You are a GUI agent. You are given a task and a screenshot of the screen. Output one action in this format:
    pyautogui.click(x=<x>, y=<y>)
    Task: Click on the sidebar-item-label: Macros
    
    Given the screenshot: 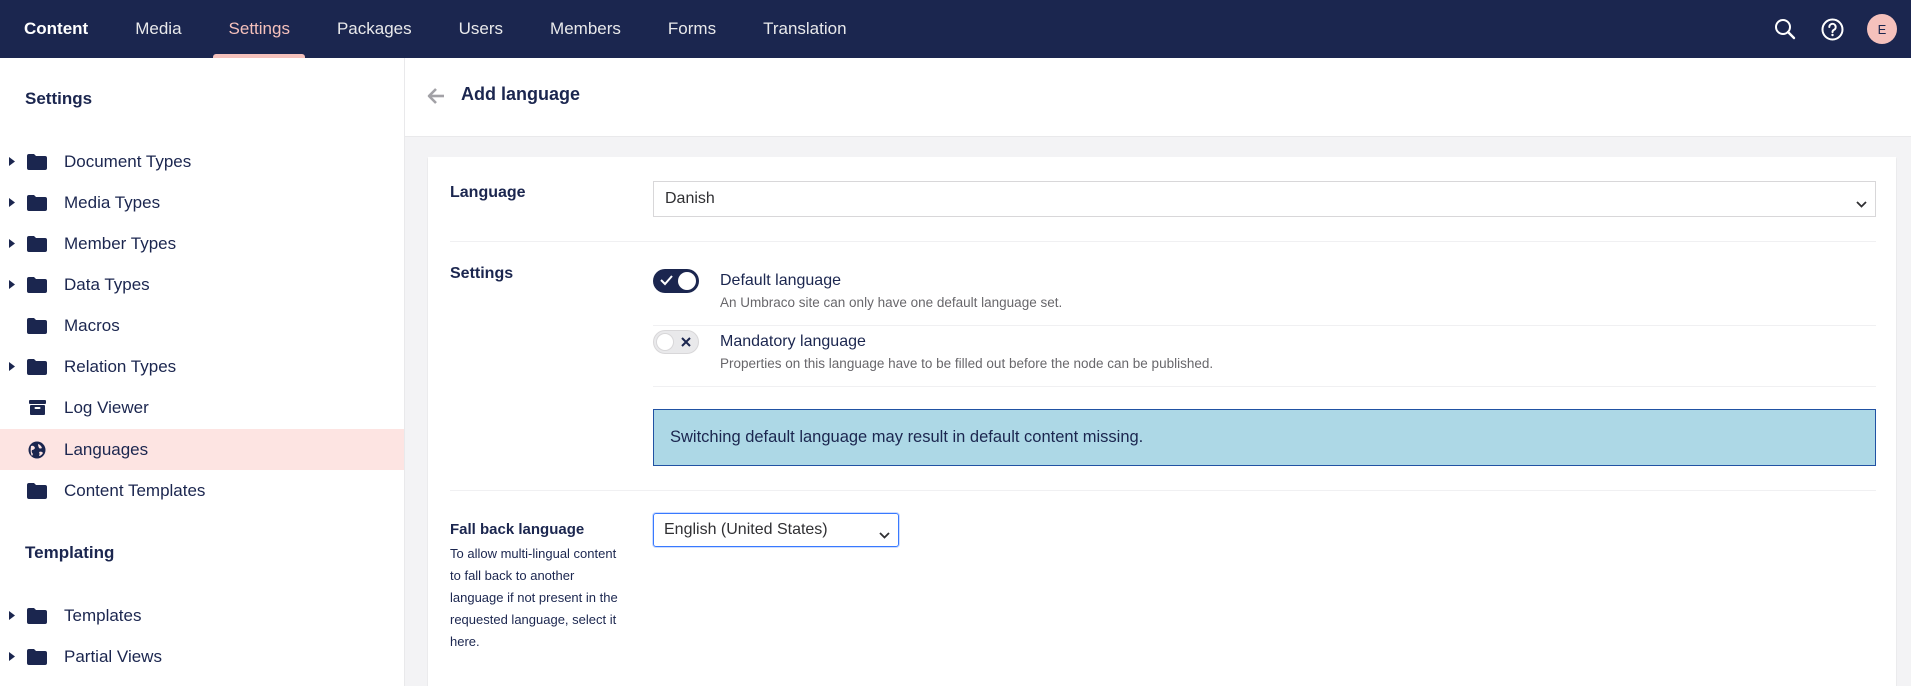 What is the action you would take?
    pyautogui.click(x=92, y=325)
    